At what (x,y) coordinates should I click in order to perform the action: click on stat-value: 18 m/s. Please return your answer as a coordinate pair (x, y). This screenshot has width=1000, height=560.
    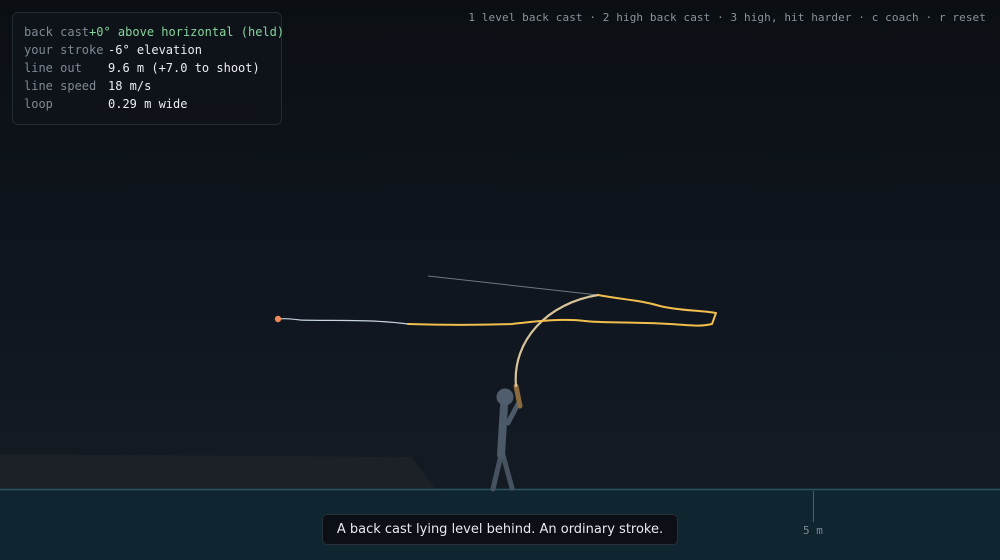
    Looking at the image, I should click on (130, 86).